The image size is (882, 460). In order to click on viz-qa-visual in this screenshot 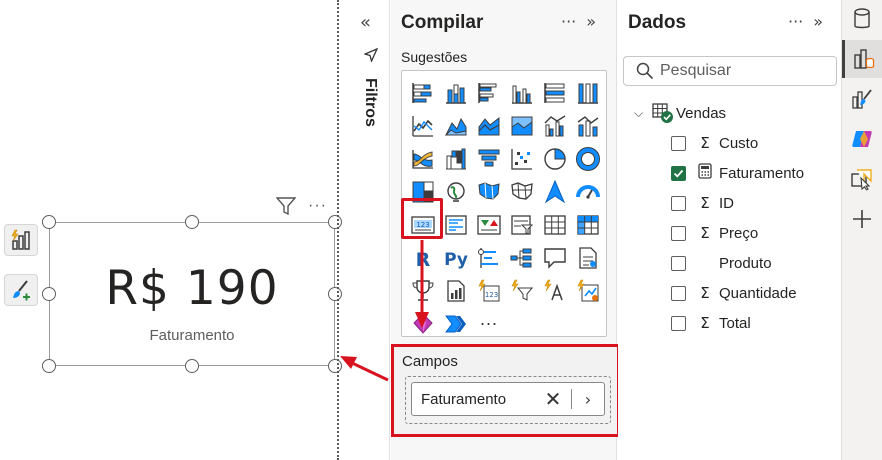, I will do `click(554, 257)`.